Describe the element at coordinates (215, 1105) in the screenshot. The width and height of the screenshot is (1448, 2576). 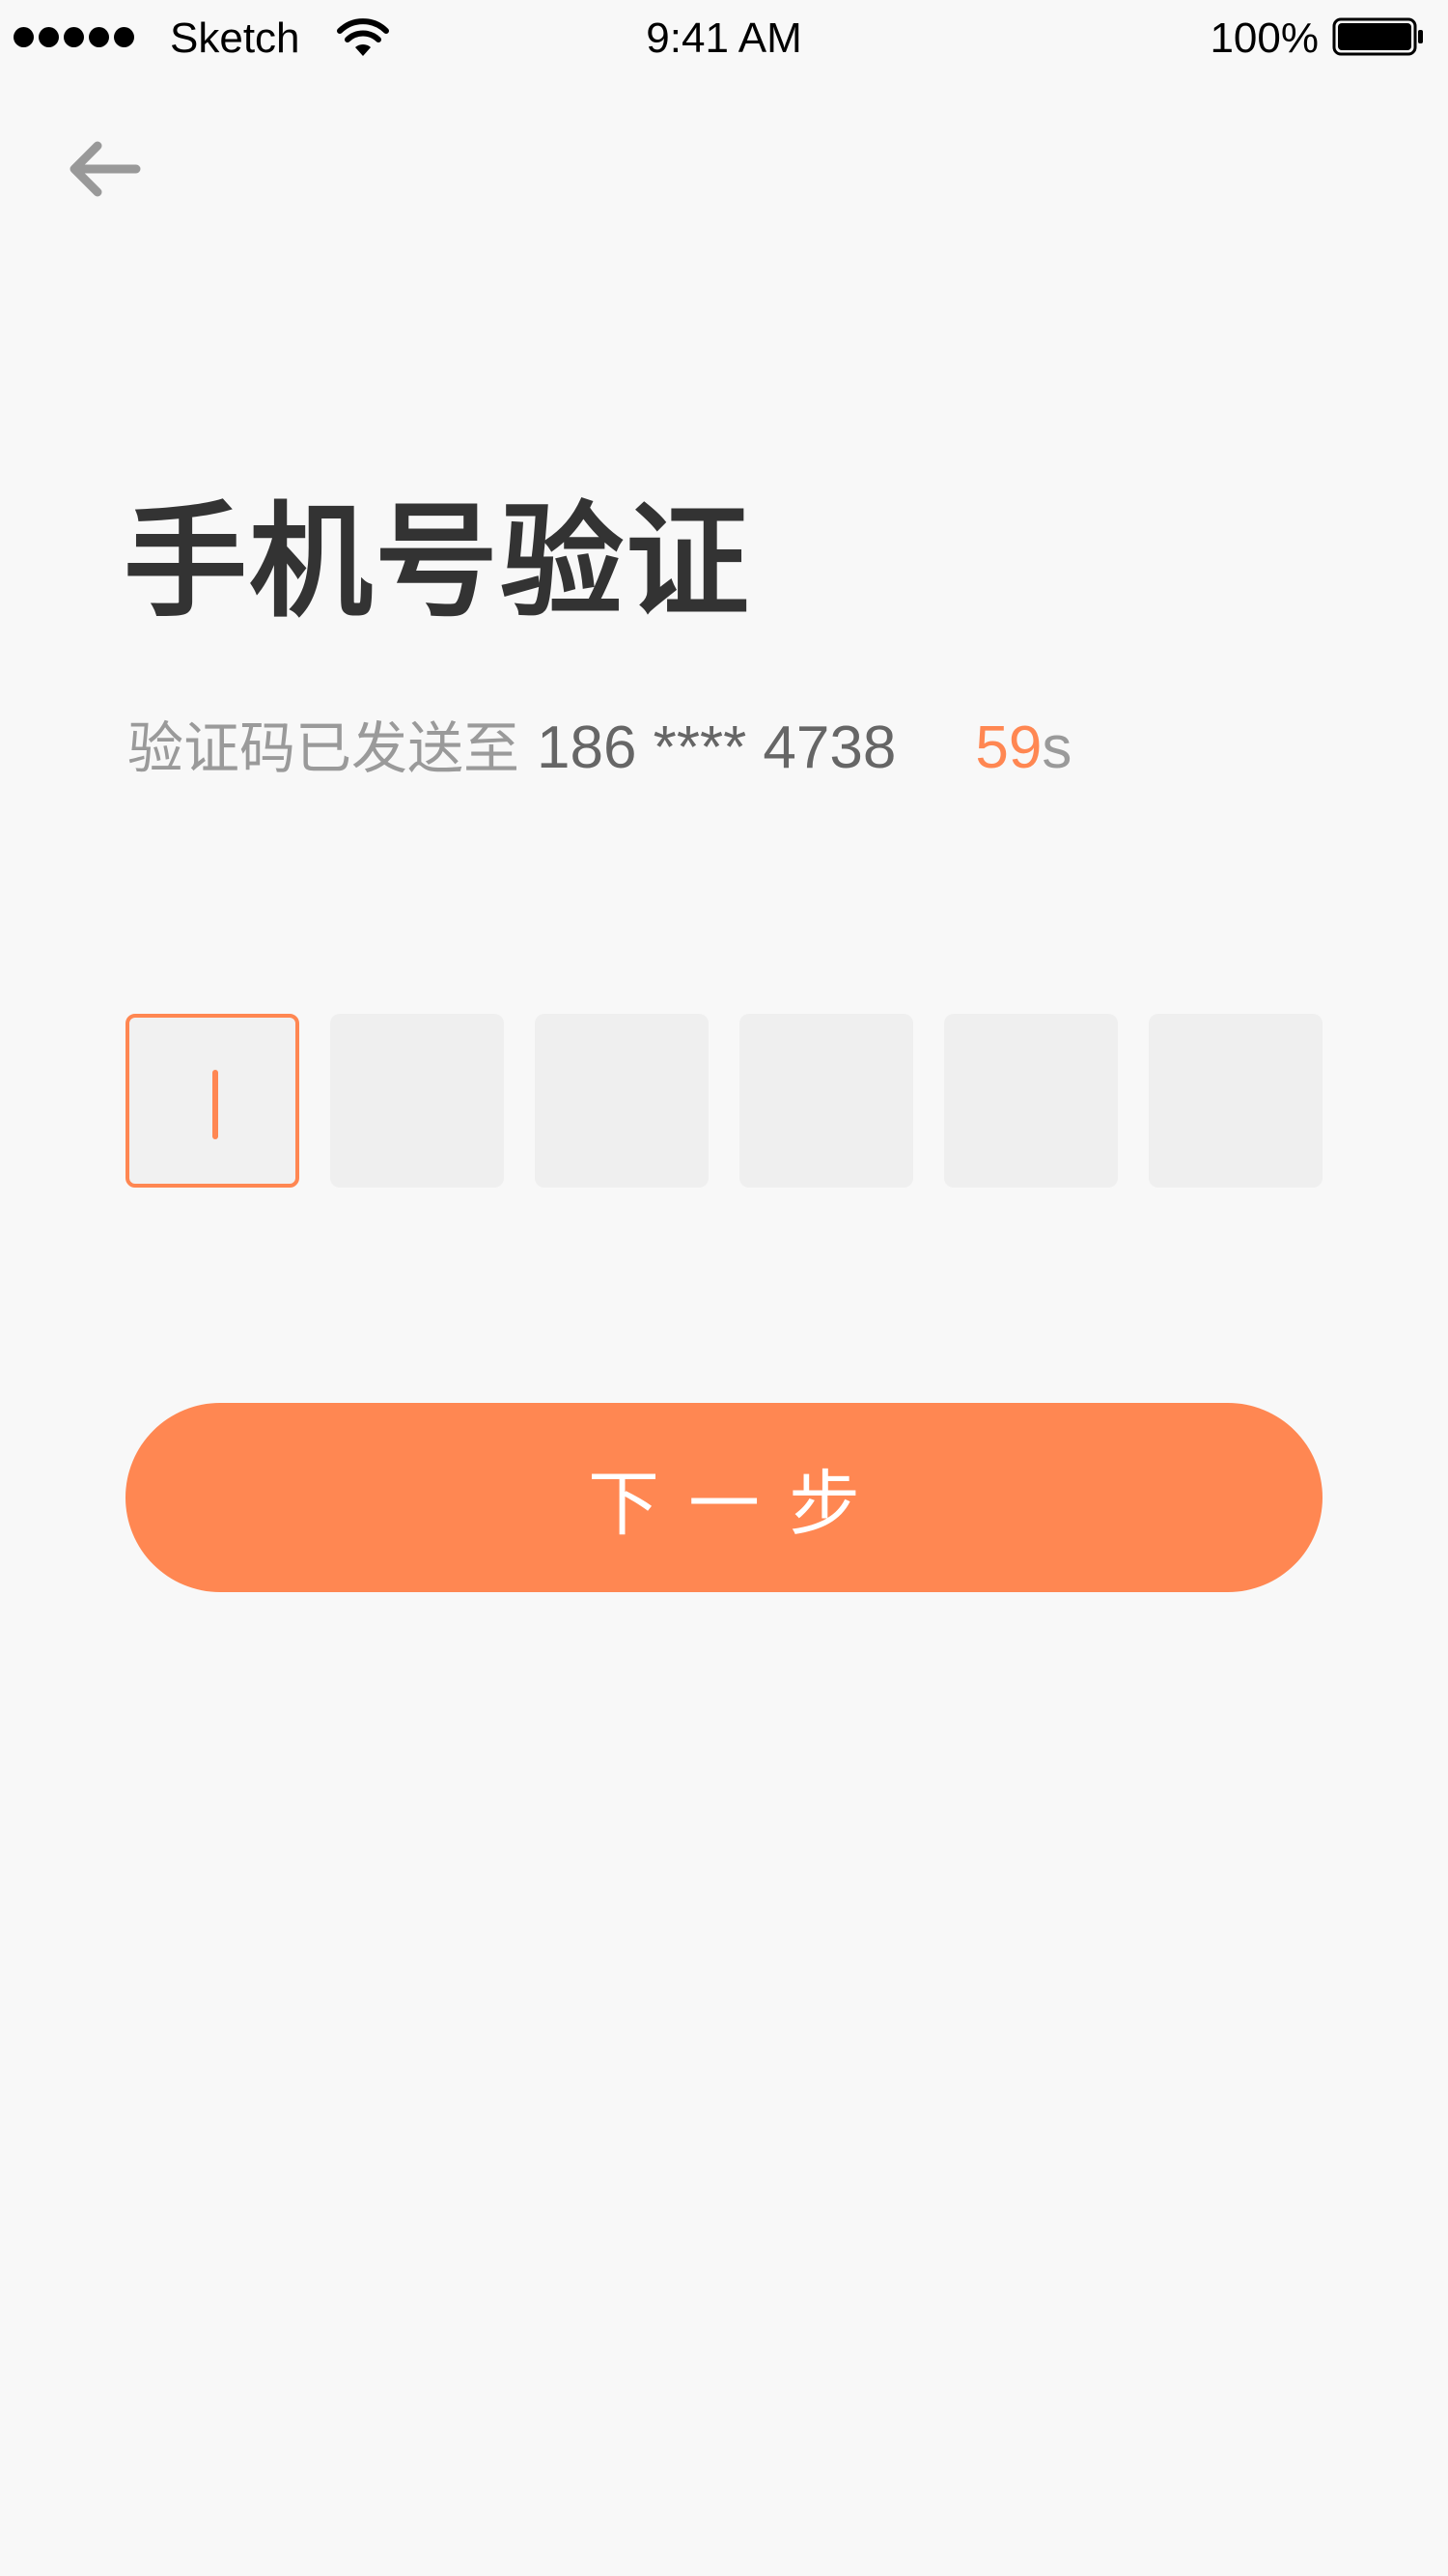
I see `text-cursor` at that location.